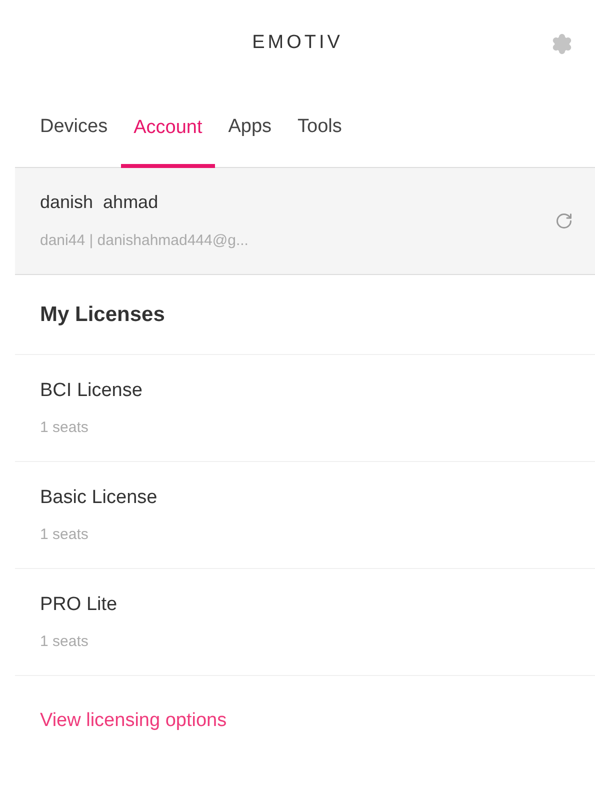 The image size is (595, 789). What do you see at coordinates (79, 604) in the screenshot?
I see `license-name: PRO Lite` at bounding box center [79, 604].